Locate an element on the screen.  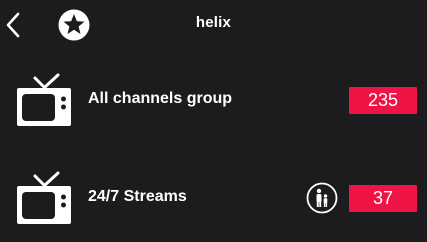
row-label: All channels group is located at coordinates (160, 98).